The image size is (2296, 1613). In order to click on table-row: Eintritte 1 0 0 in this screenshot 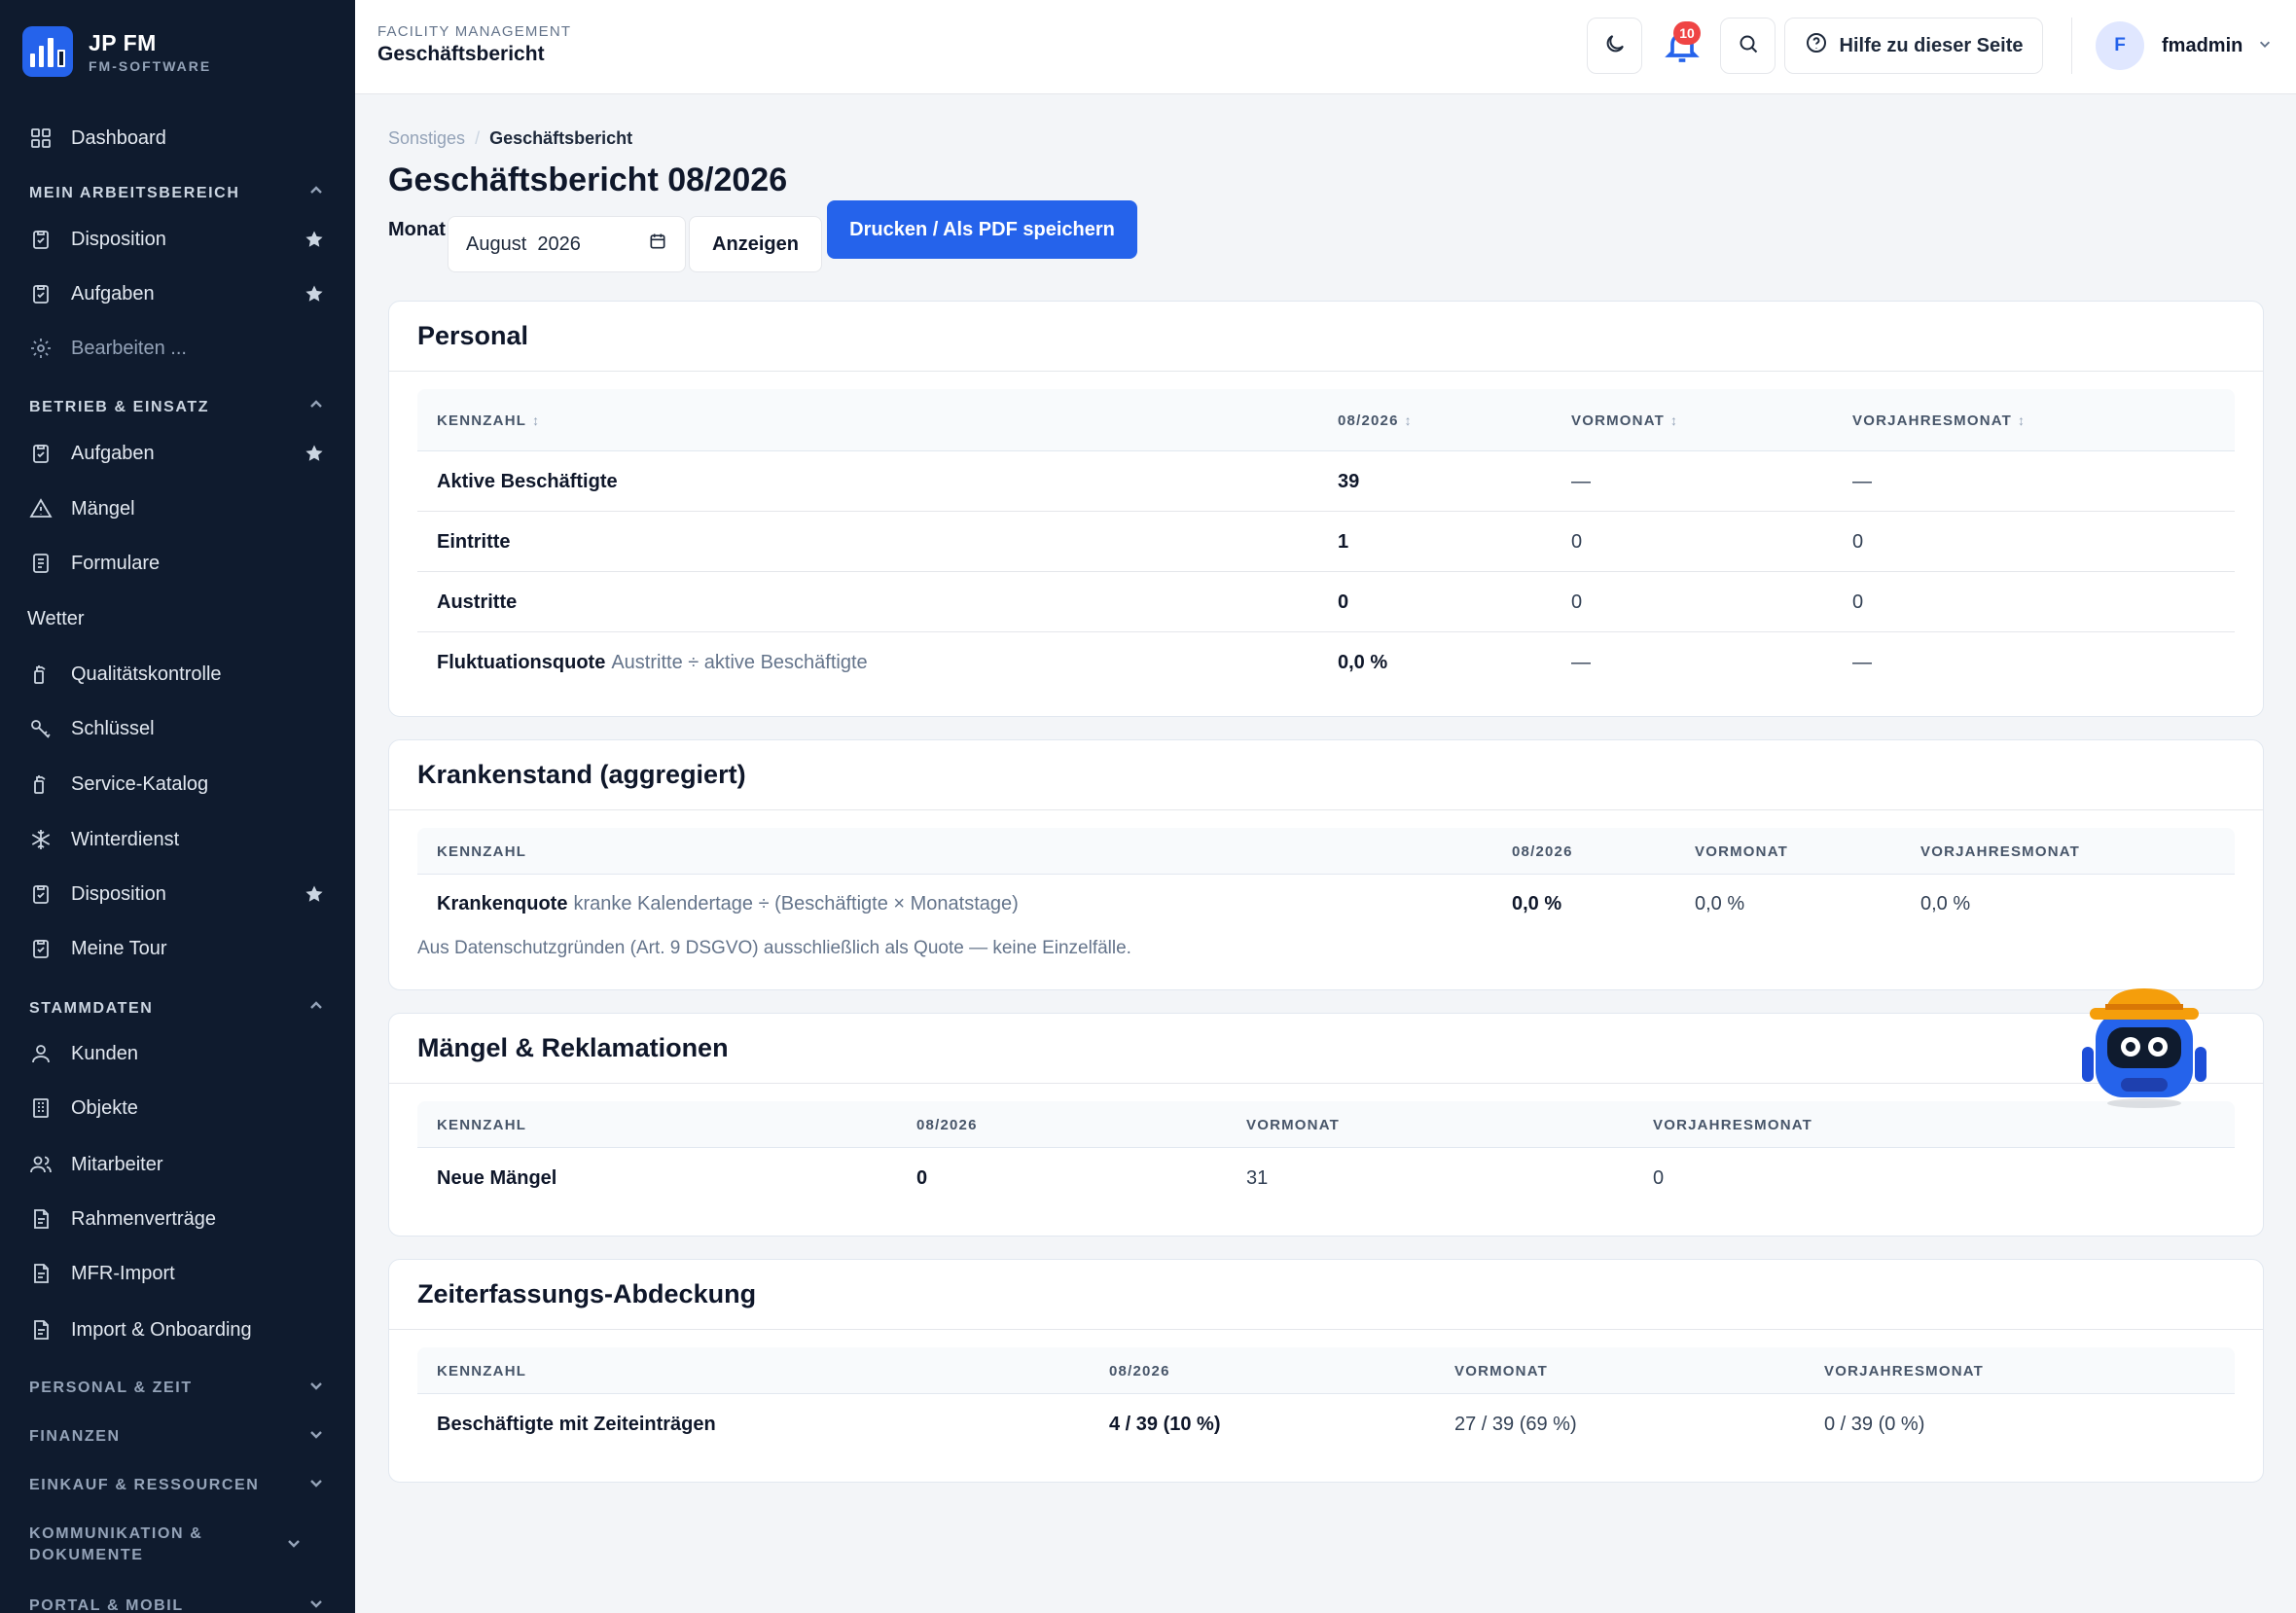, I will do `click(1326, 542)`.